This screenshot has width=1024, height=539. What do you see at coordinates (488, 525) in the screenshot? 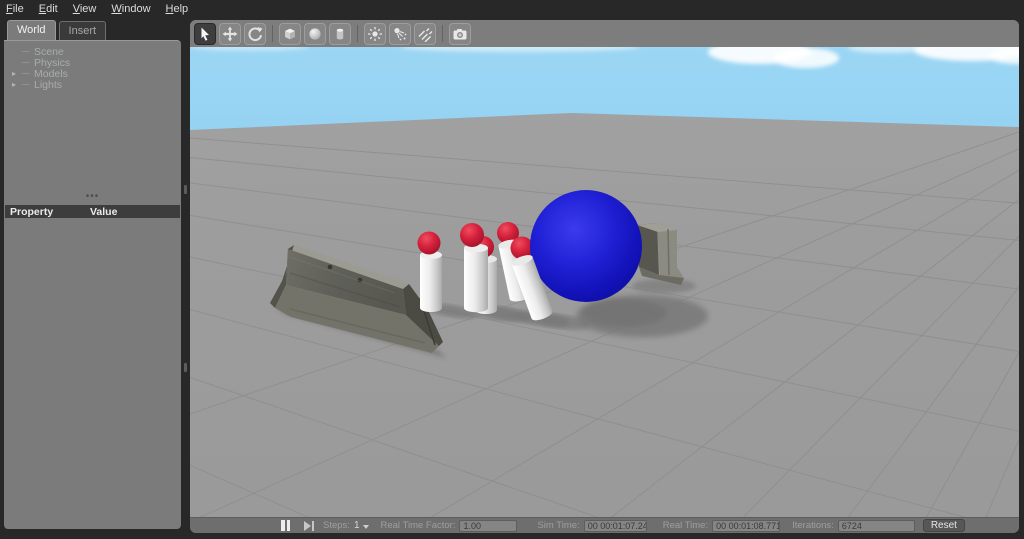
I see `real-time-factor-field: 1.00` at bounding box center [488, 525].